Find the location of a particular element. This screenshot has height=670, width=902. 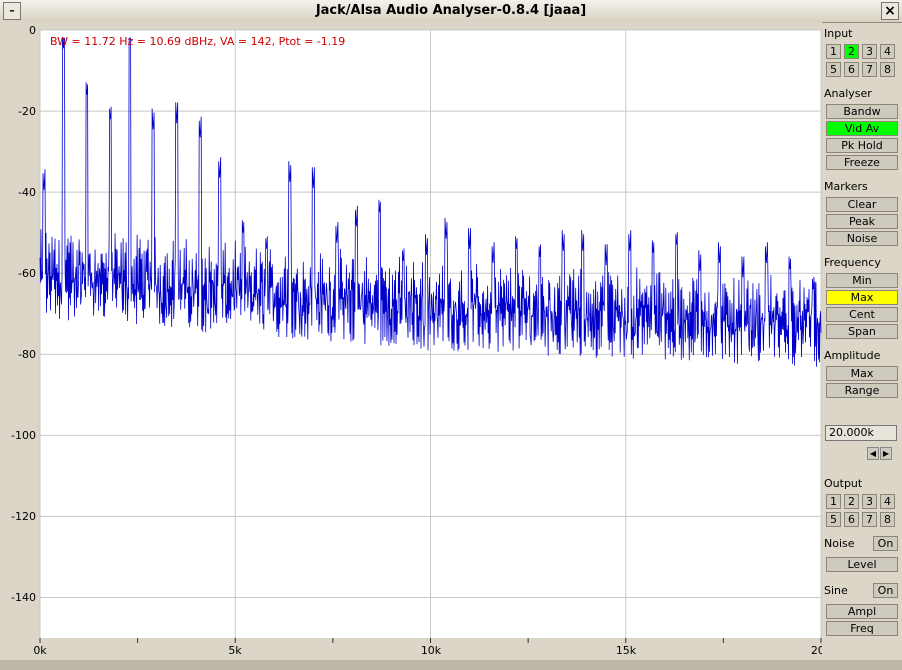

close-button: × is located at coordinates (890, 11).